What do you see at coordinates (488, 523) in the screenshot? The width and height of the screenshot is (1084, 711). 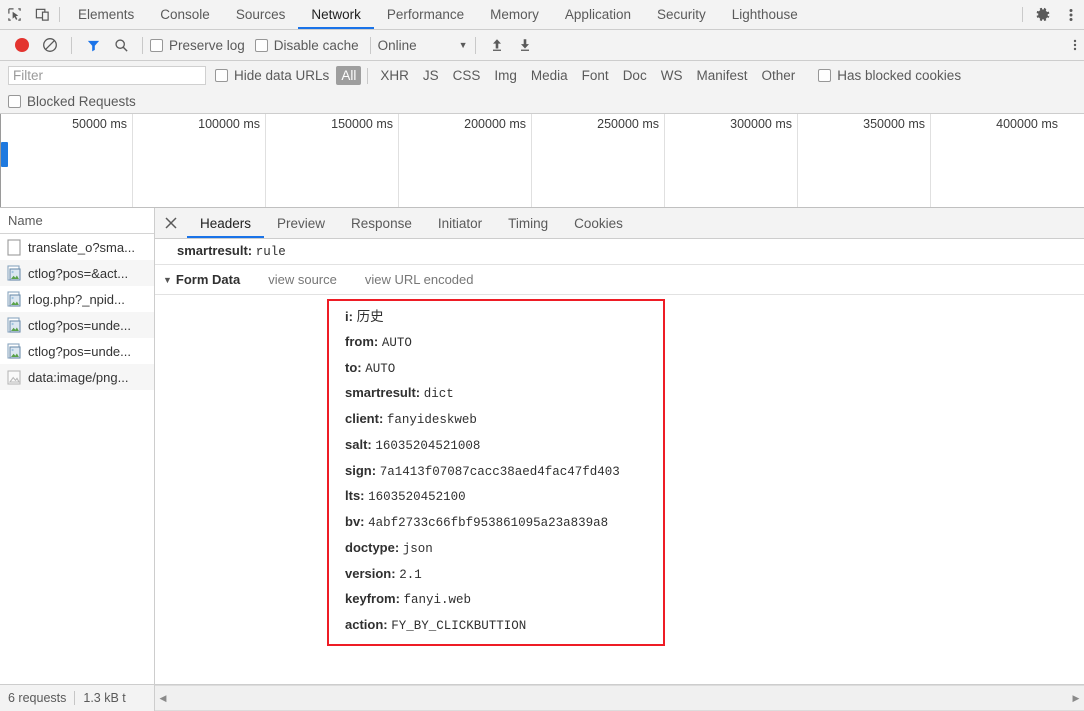 I see `form-data-value: 4abf2733c66fbf953861095a23a839a8` at bounding box center [488, 523].